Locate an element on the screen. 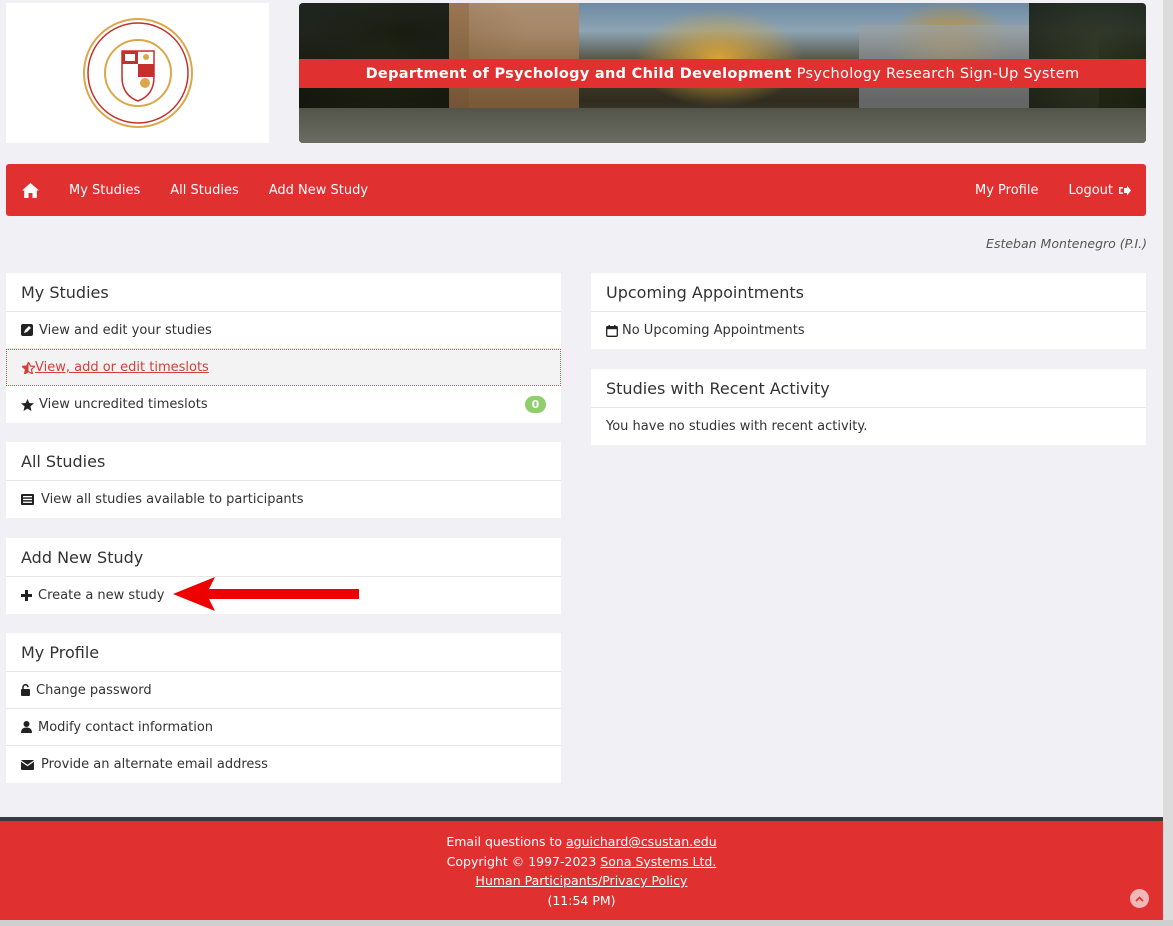  view-uncredited-timeslots-link: View uncredited timeslots 0 is located at coordinates (283, 404).